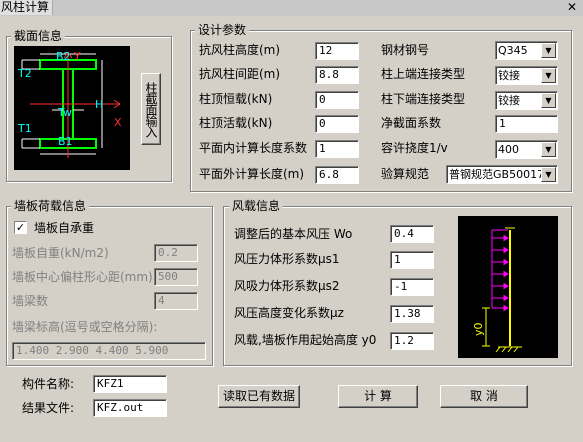 This screenshot has height=442, width=583. Describe the element at coordinates (130, 408) in the screenshot. I see `result-file-input: KFZ.out` at that location.